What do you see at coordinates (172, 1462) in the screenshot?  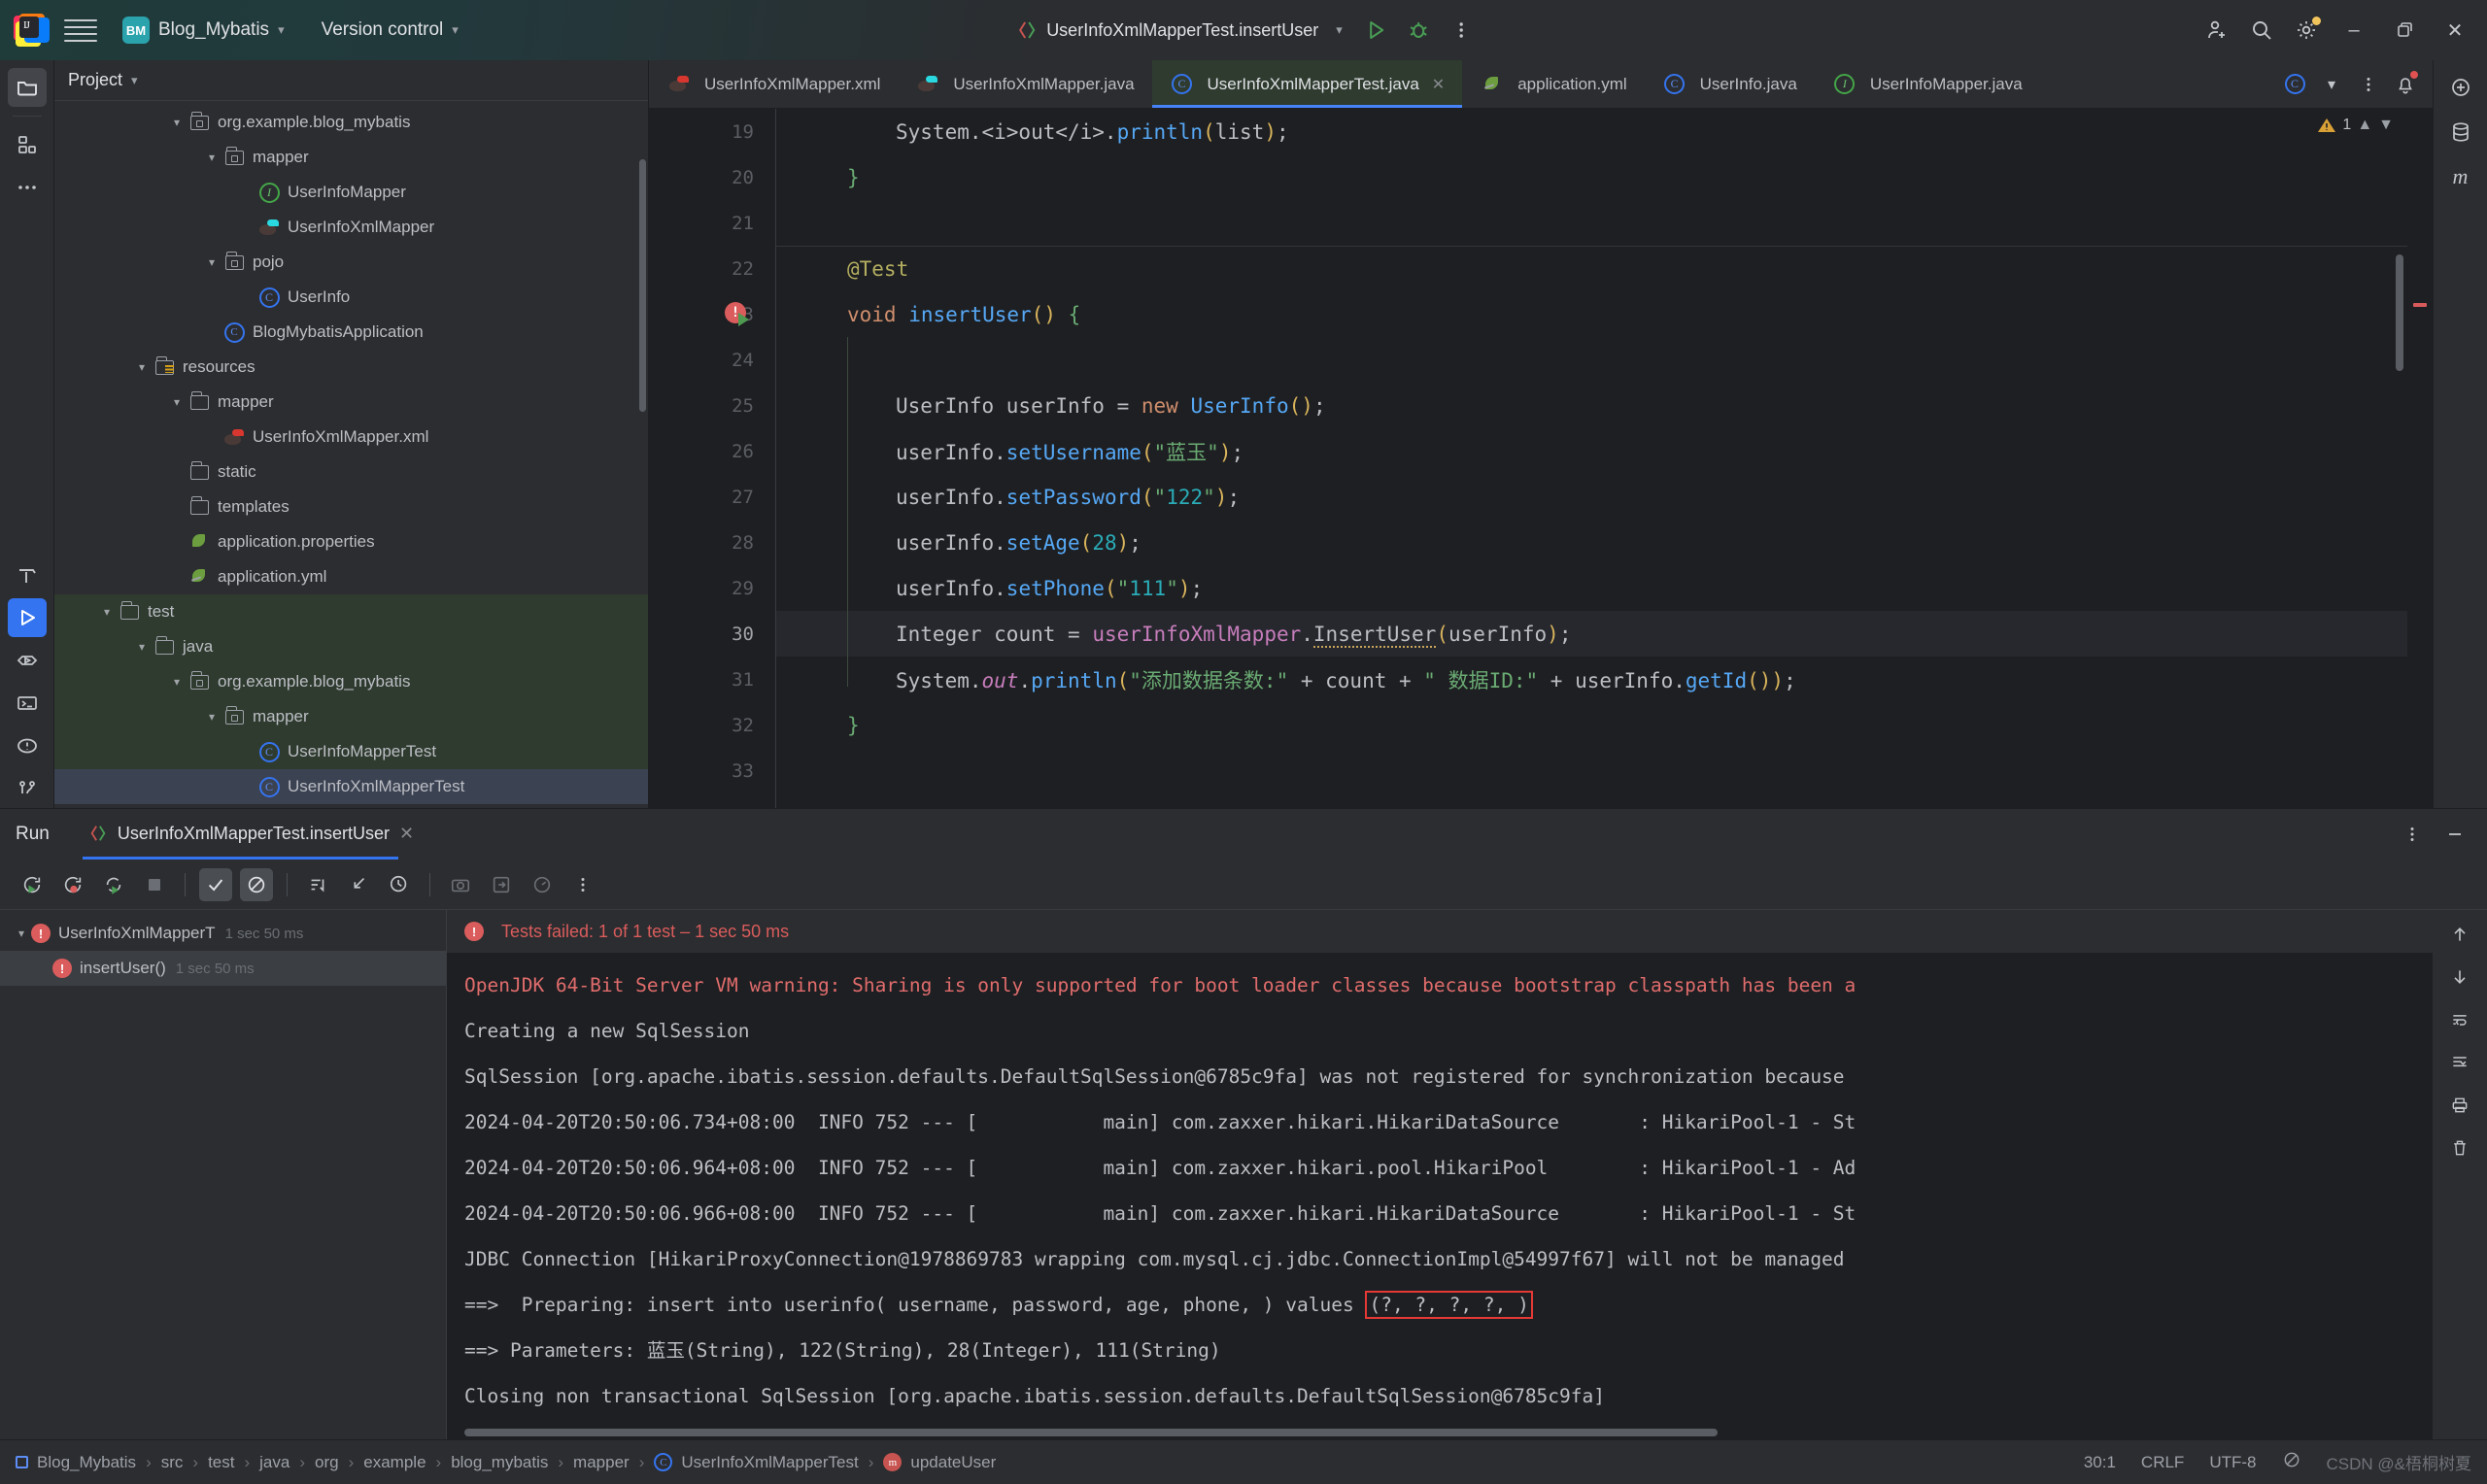 I see `breadcrumb-item-src: src` at bounding box center [172, 1462].